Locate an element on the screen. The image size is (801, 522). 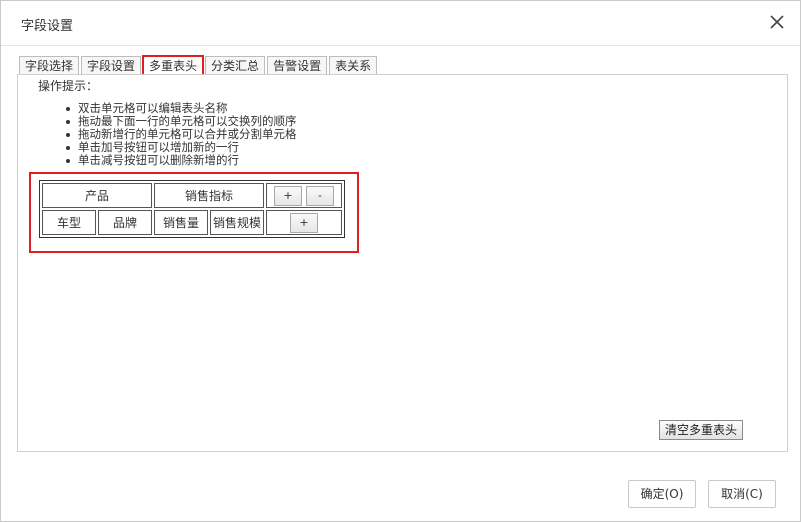
row-actions: + is located at coordinates (304, 222).